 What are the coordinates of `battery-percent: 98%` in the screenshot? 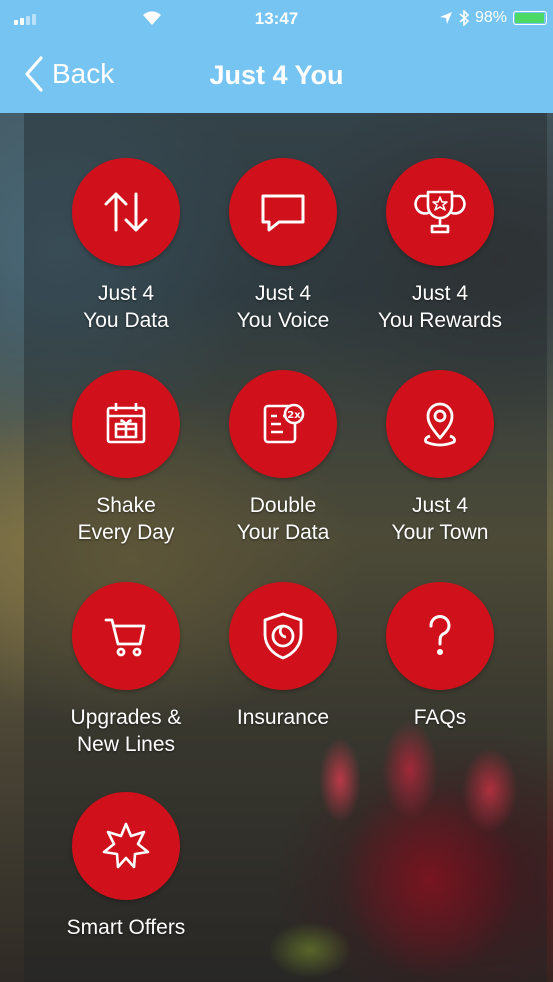 It's located at (490, 17).